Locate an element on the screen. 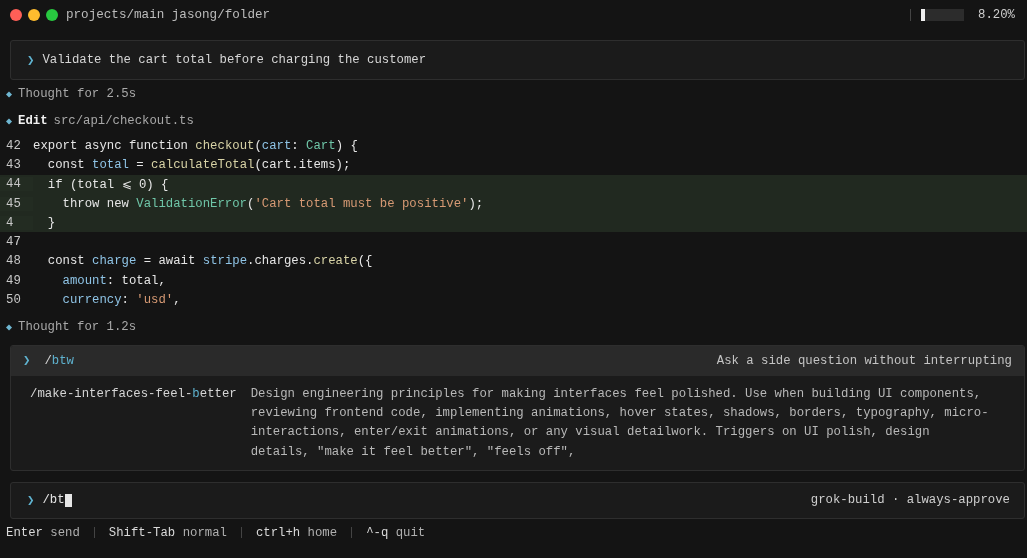 This screenshot has height=558, width=1027. shortcut-hint: Enter send is located at coordinates (43, 532).